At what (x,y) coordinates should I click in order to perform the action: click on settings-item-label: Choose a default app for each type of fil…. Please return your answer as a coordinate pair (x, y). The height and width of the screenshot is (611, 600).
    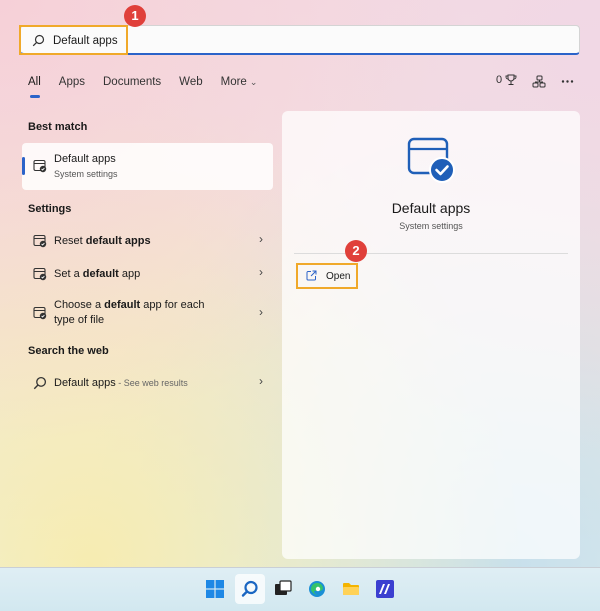
    Looking at the image, I should click on (129, 313).